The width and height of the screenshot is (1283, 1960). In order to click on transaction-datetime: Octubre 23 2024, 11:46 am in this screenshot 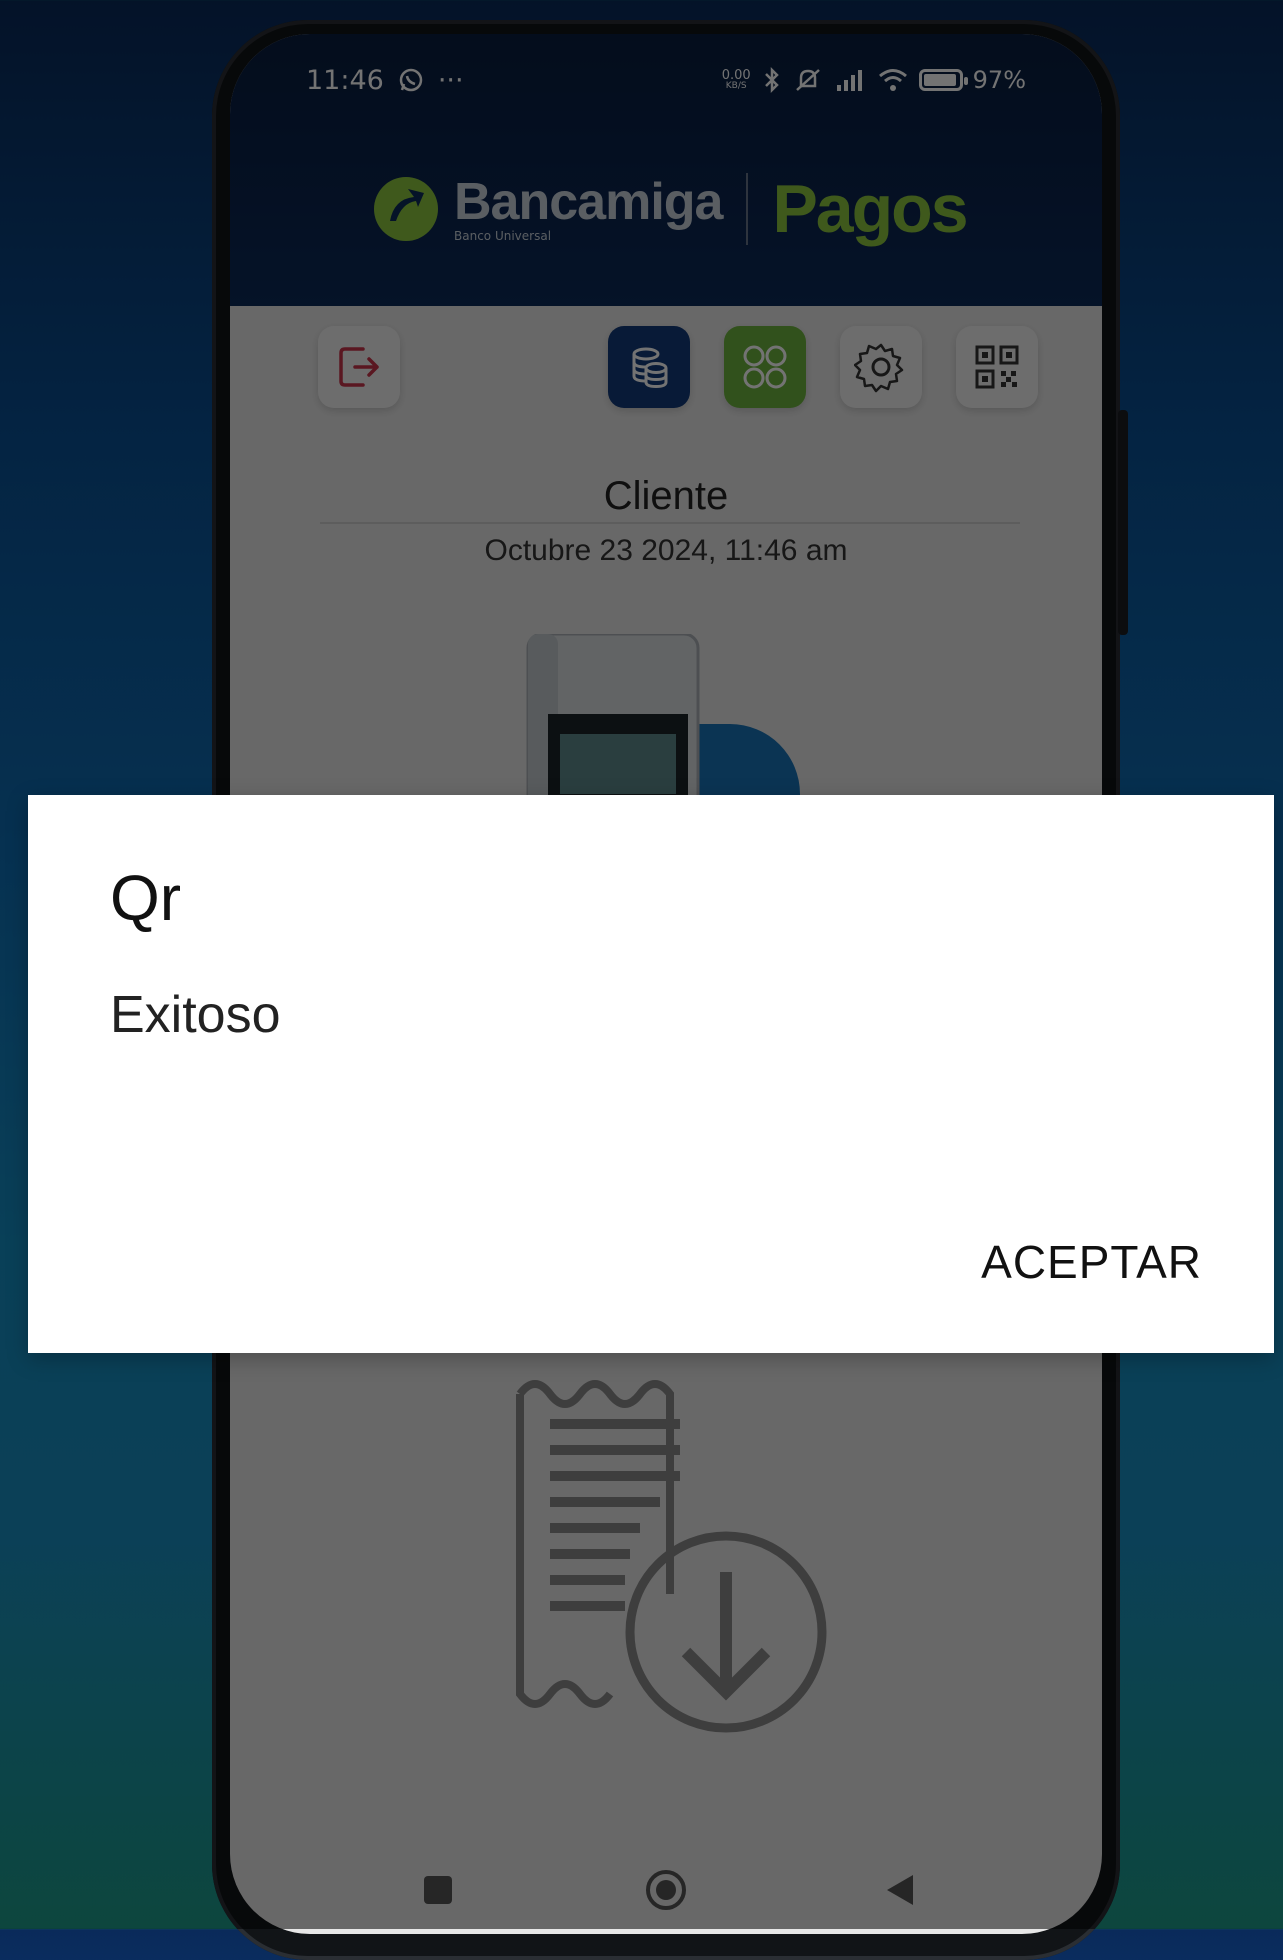, I will do `click(666, 550)`.